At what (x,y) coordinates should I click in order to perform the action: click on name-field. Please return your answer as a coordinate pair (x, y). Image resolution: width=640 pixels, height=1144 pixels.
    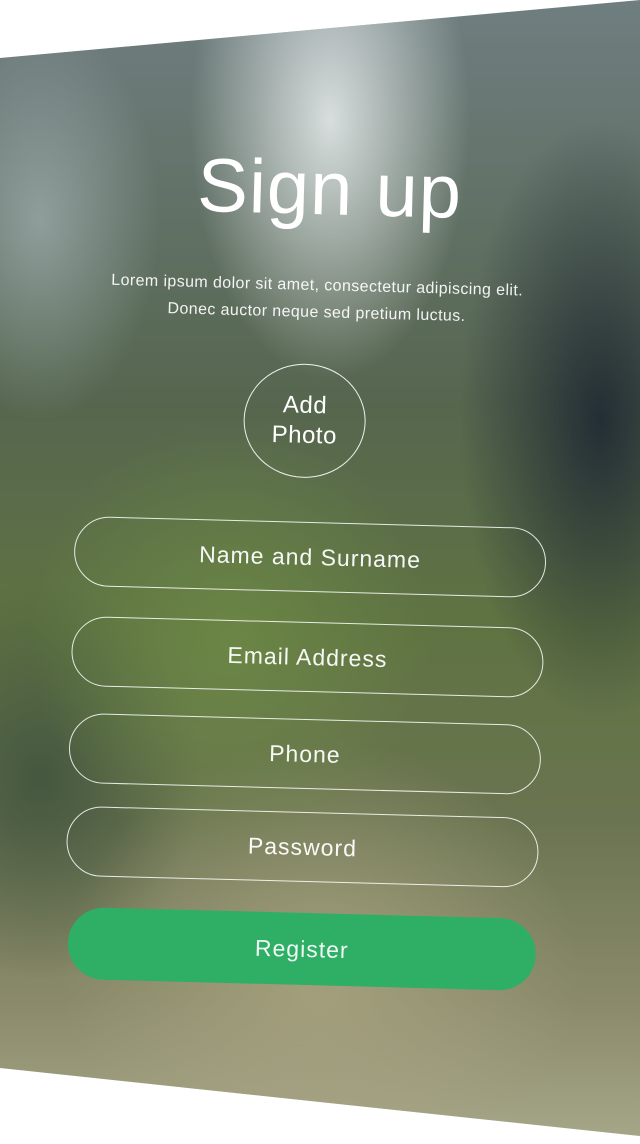
    Looking at the image, I should click on (310, 557).